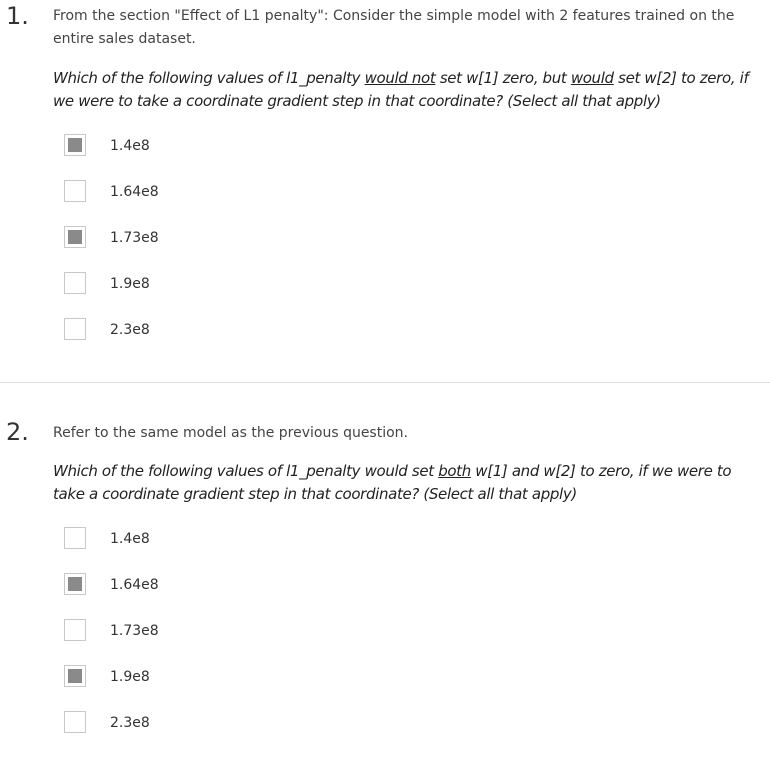 The width and height of the screenshot is (770, 757). I want to click on prompt-emphasis: both, so click(454, 471).